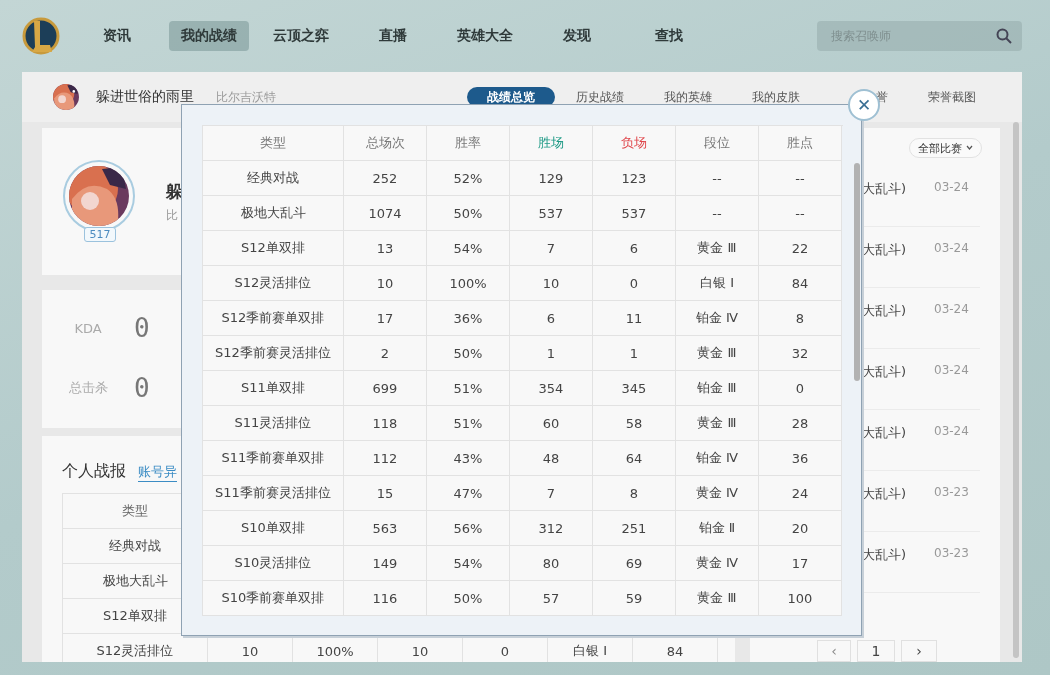 This screenshot has width=1050, height=675. What do you see at coordinates (385, 353) in the screenshot?
I see `table-cell: 2` at bounding box center [385, 353].